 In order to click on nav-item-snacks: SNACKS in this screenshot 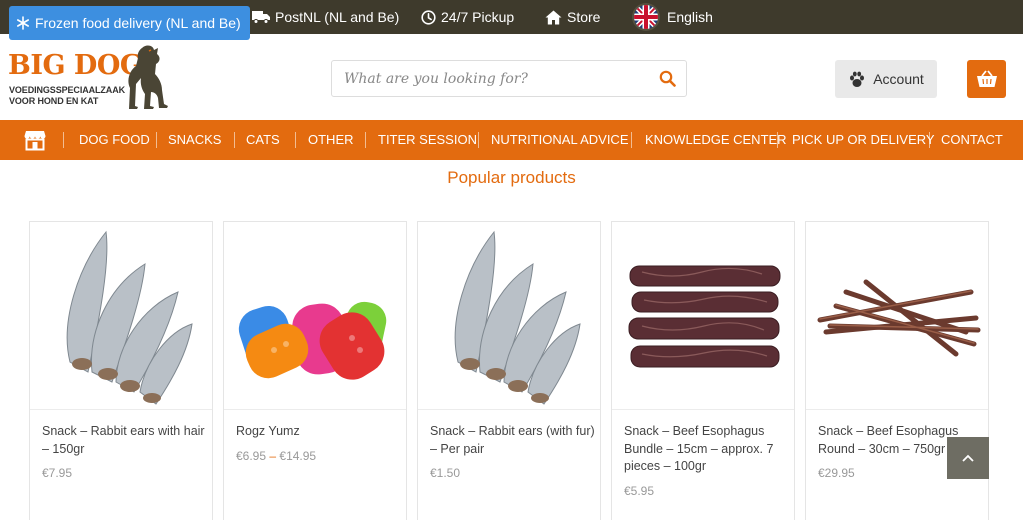, I will do `click(194, 140)`.